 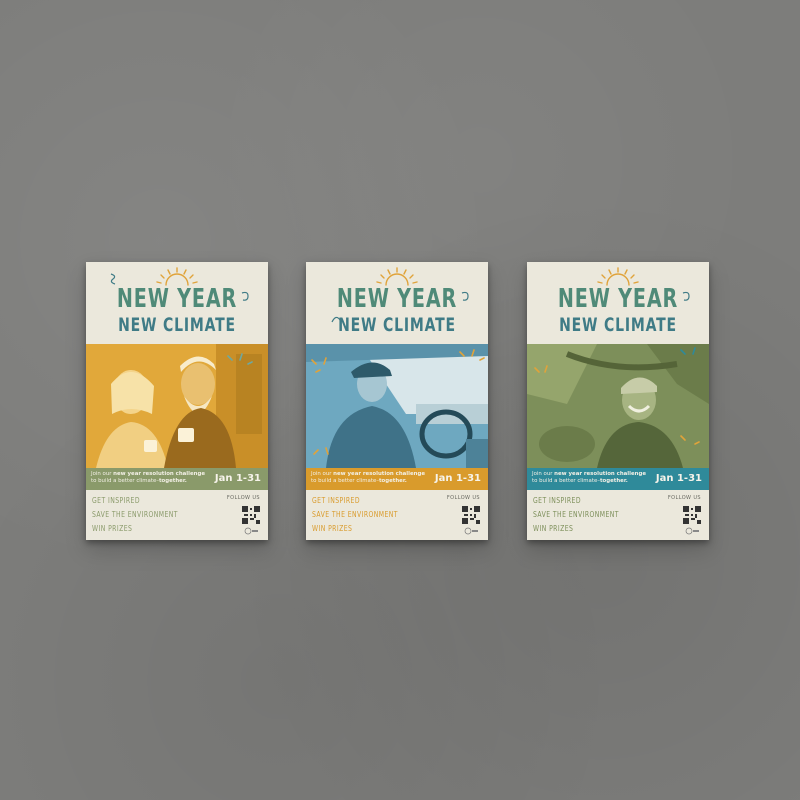 What do you see at coordinates (177, 406) in the screenshot?
I see `poster-photo-couple-with-mugs` at bounding box center [177, 406].